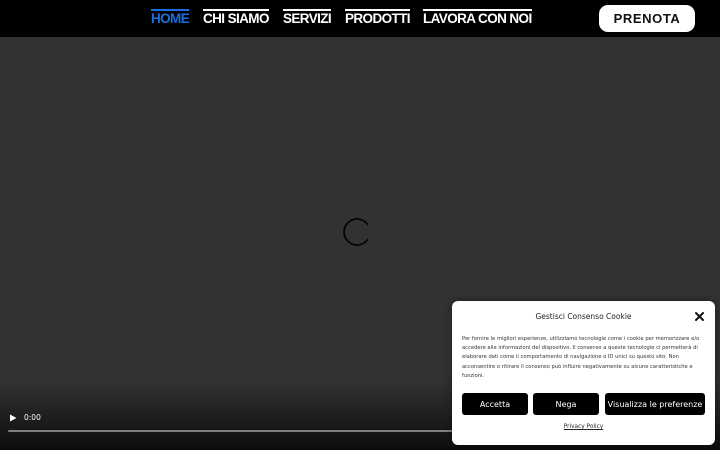 The image size is (720, 450). What do you see at coordinates (655, 404) in the screenshot?
I see `view-preferences-button: Visualizza le preferenze` at bounding box center [655, 404].